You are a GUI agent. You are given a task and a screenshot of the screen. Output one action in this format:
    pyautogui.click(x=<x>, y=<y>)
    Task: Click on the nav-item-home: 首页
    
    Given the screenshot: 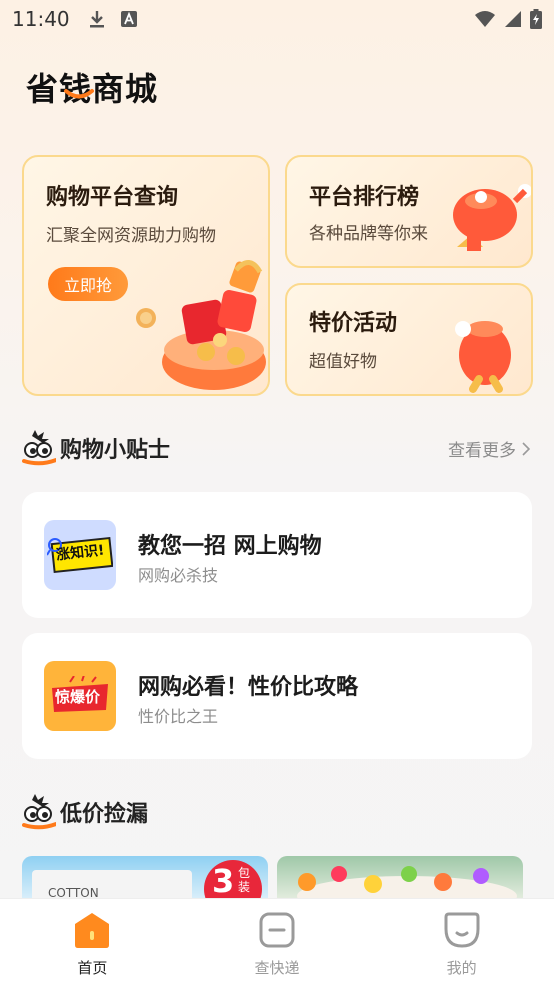 What is the action you would take?
    pyautogui.click(x=92, y=941)
    